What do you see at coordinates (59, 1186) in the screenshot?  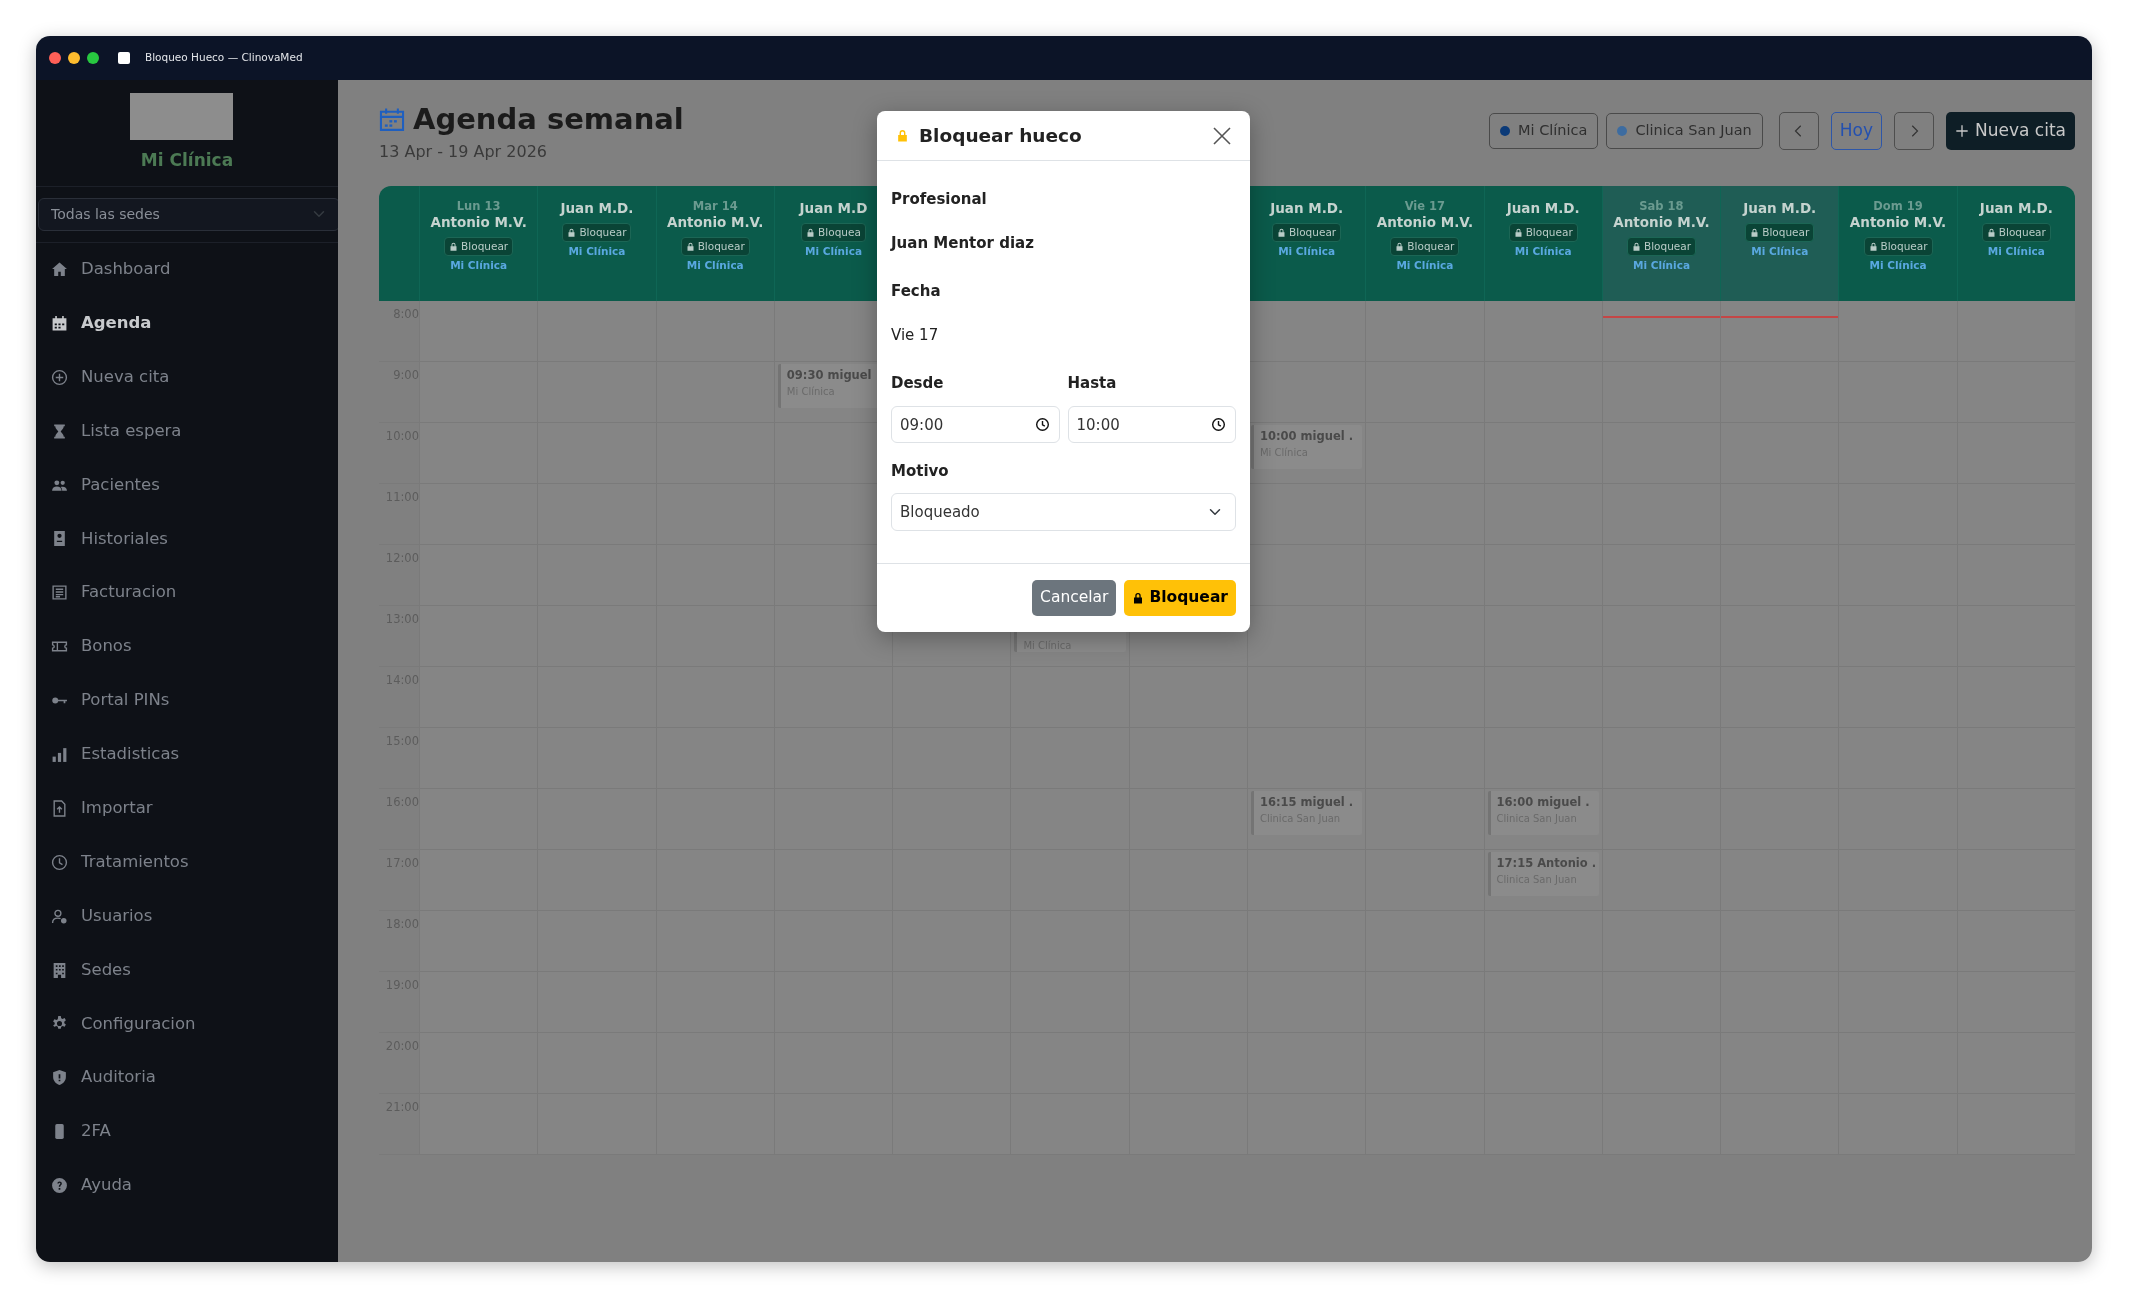 I see `help-icon` at bounding box center [59, 1186].